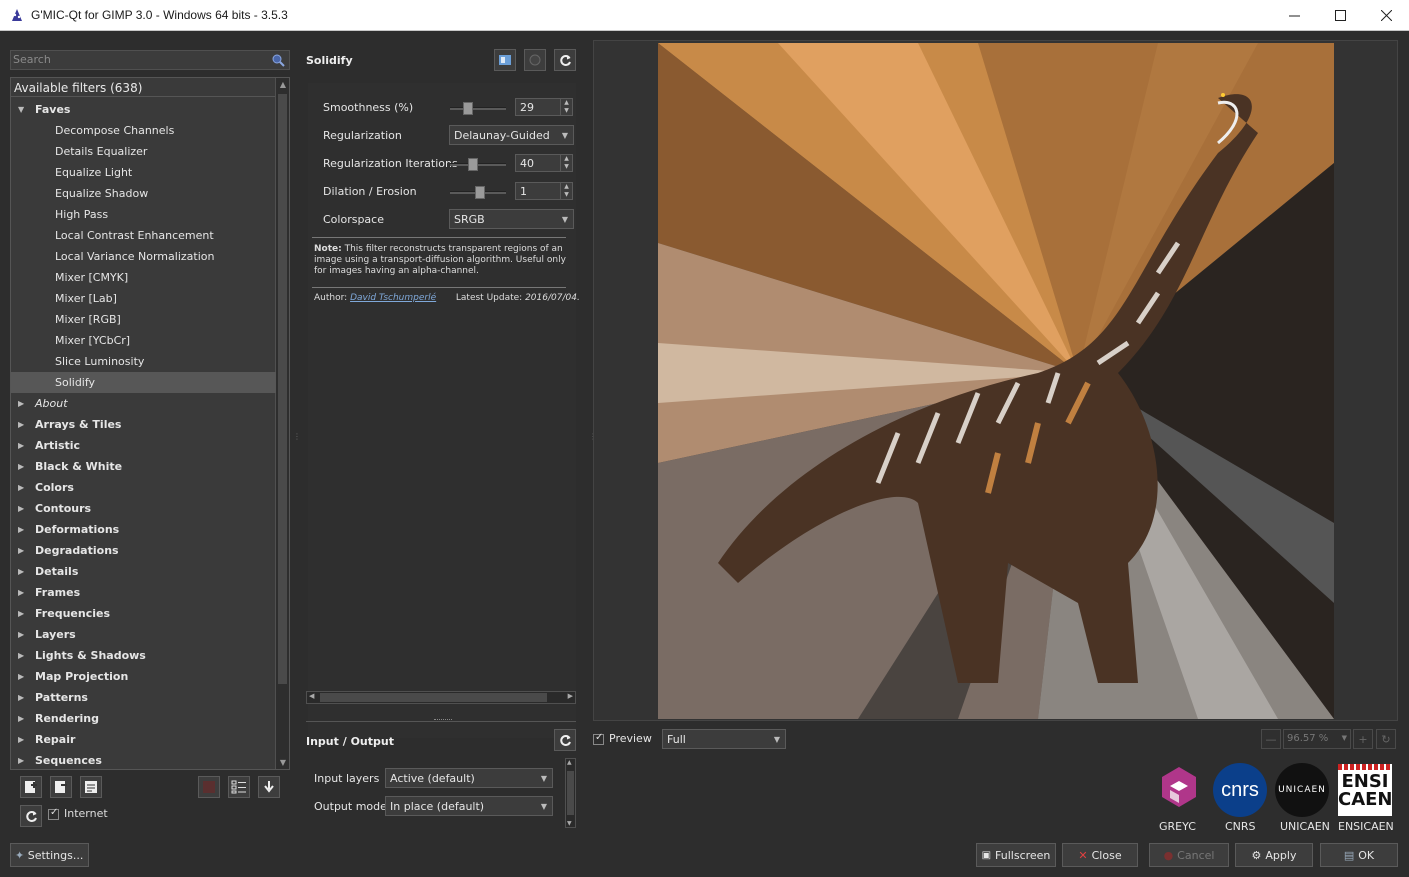 This screenshot has height=877, width=1409. I want to click on author-link: David Tschumperlé, so click(393, 298).